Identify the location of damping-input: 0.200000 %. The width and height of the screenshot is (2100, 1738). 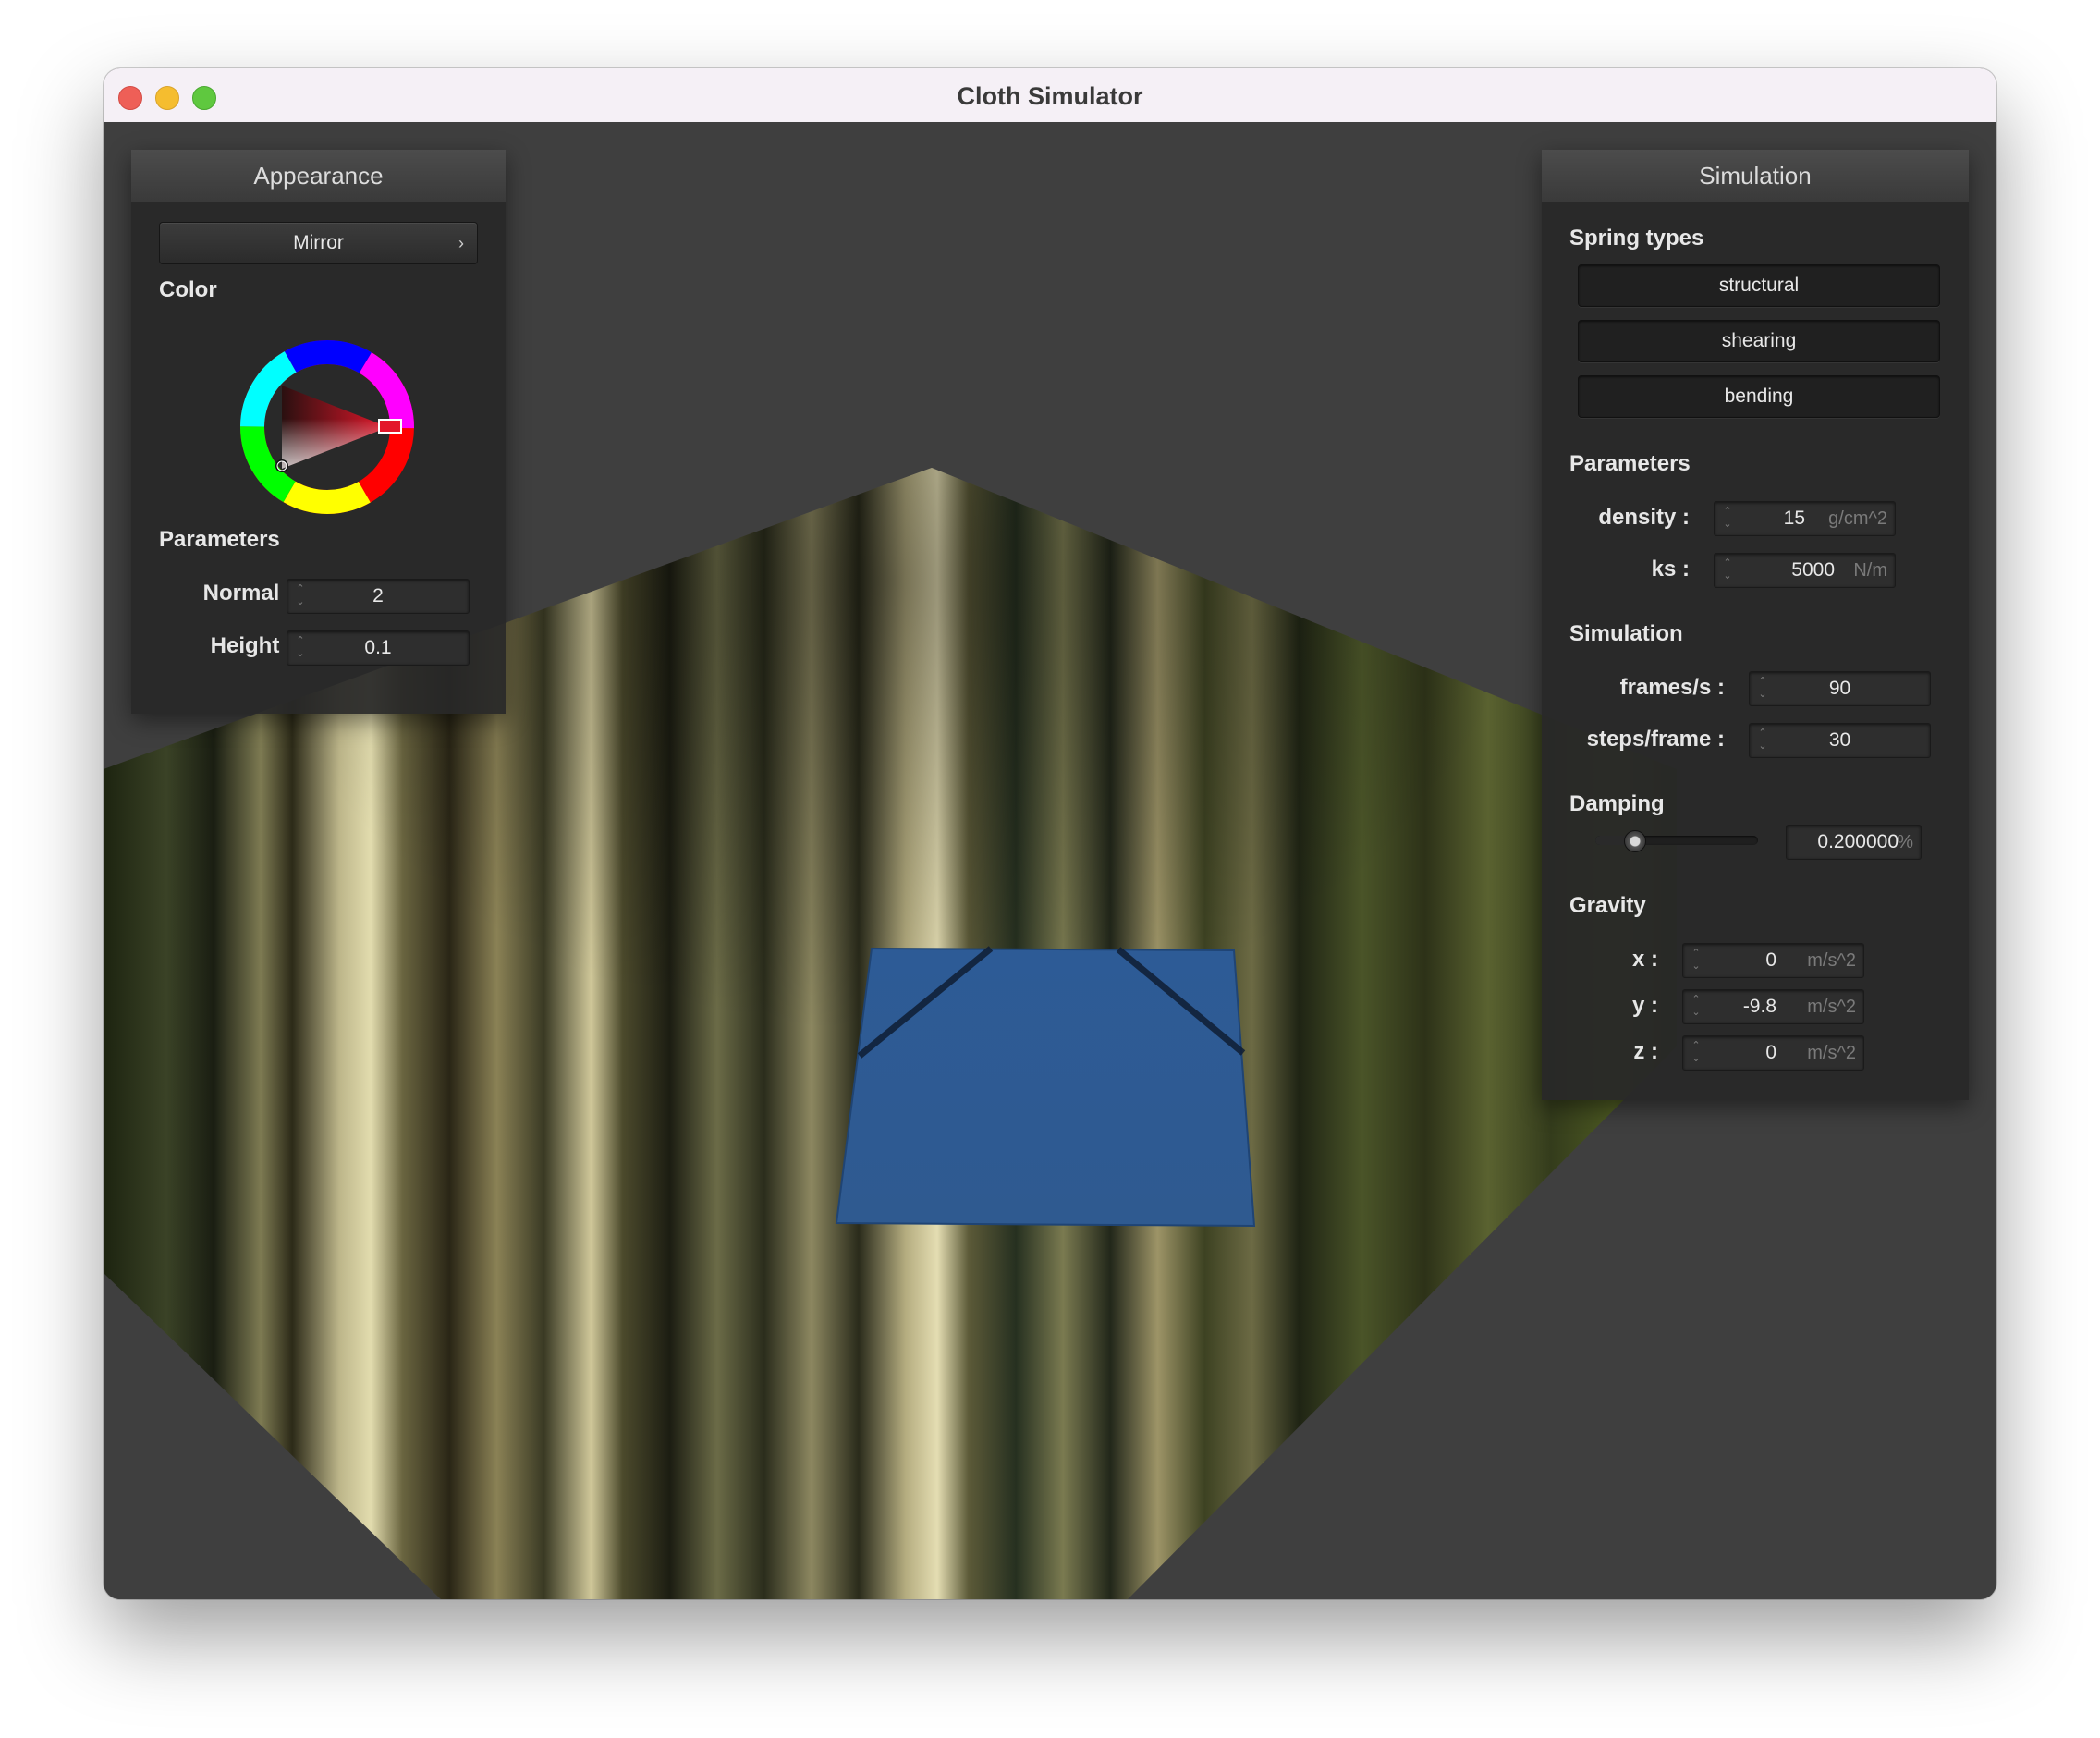
(1854, 842).